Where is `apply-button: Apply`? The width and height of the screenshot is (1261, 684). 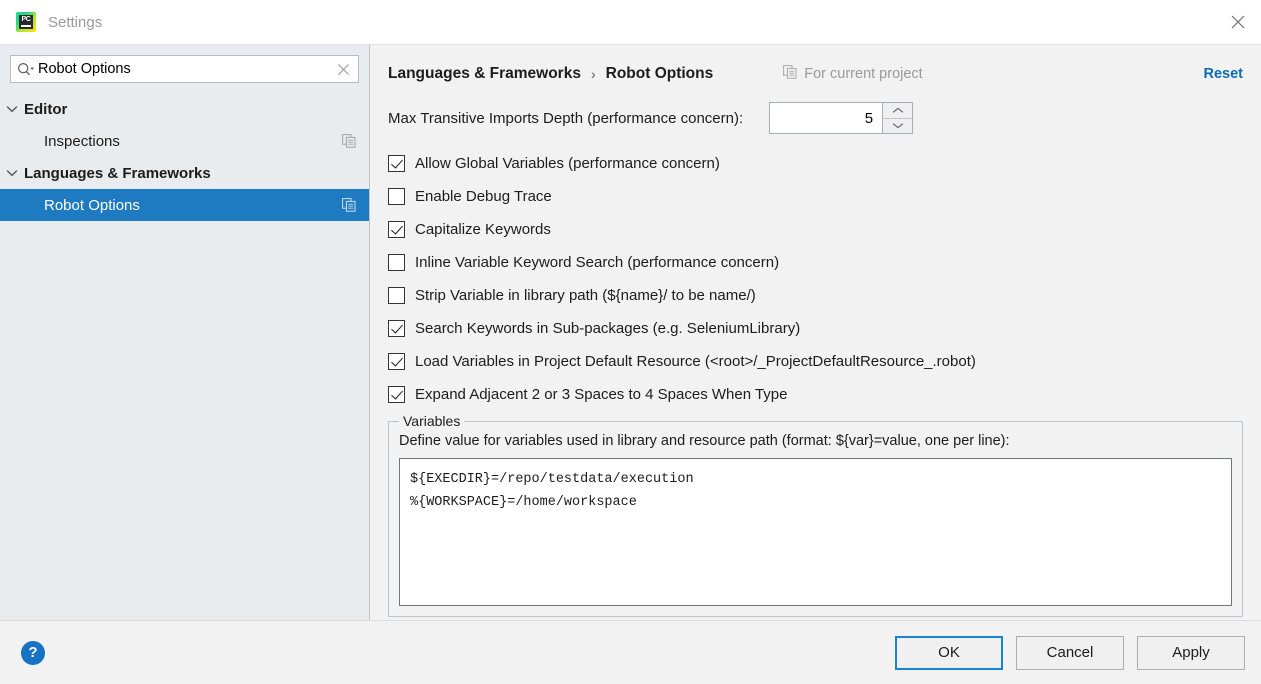
apply-button: Apply is located at coordinates (1191, 652).